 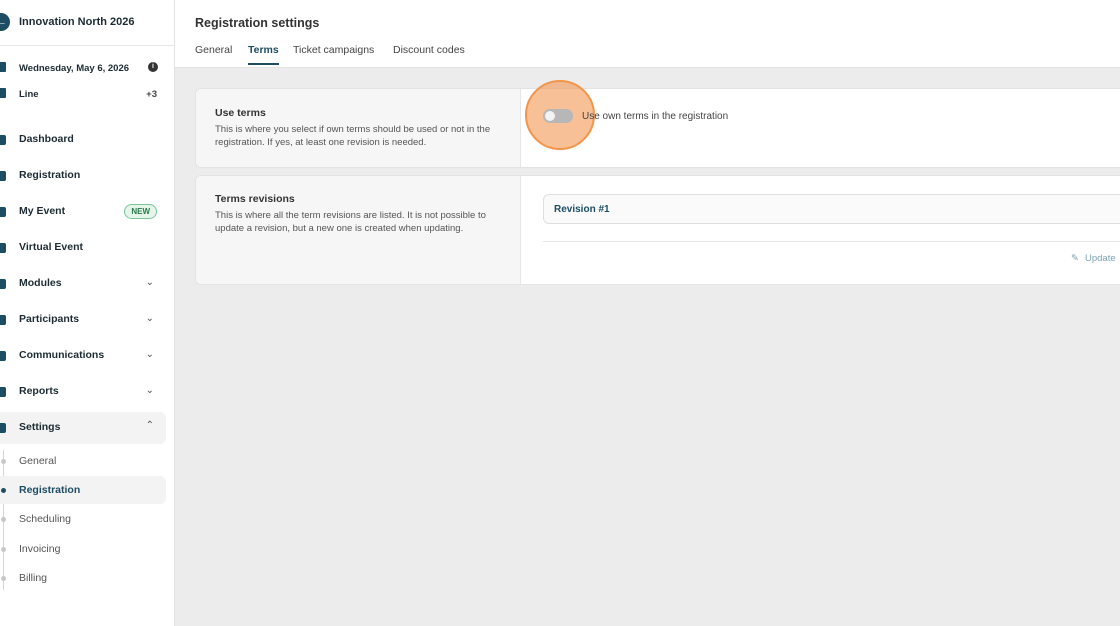 I want to click on nav-label: Dashboard, so click(x=46, y=139).